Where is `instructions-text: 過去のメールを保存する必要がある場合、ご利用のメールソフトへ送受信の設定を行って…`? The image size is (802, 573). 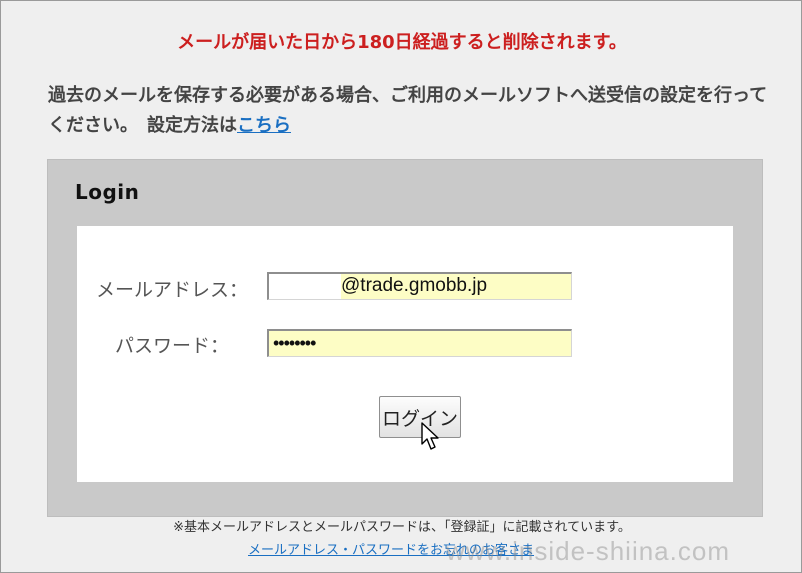
instructions-text: 過去のメールを保存する必要がある場合、ご利用のメールソフトへ送受信の設定を行って… is located at coordinates (408, 110).